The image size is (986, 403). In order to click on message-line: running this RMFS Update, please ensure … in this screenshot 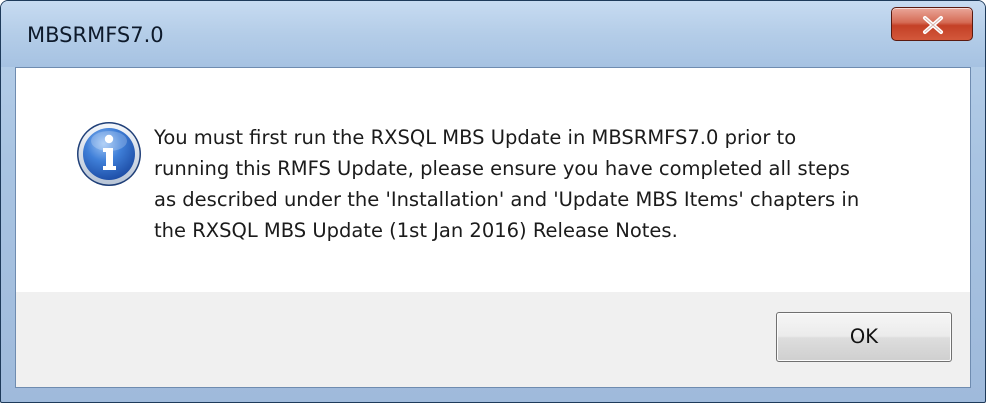, I will do `click(502, 168)`.